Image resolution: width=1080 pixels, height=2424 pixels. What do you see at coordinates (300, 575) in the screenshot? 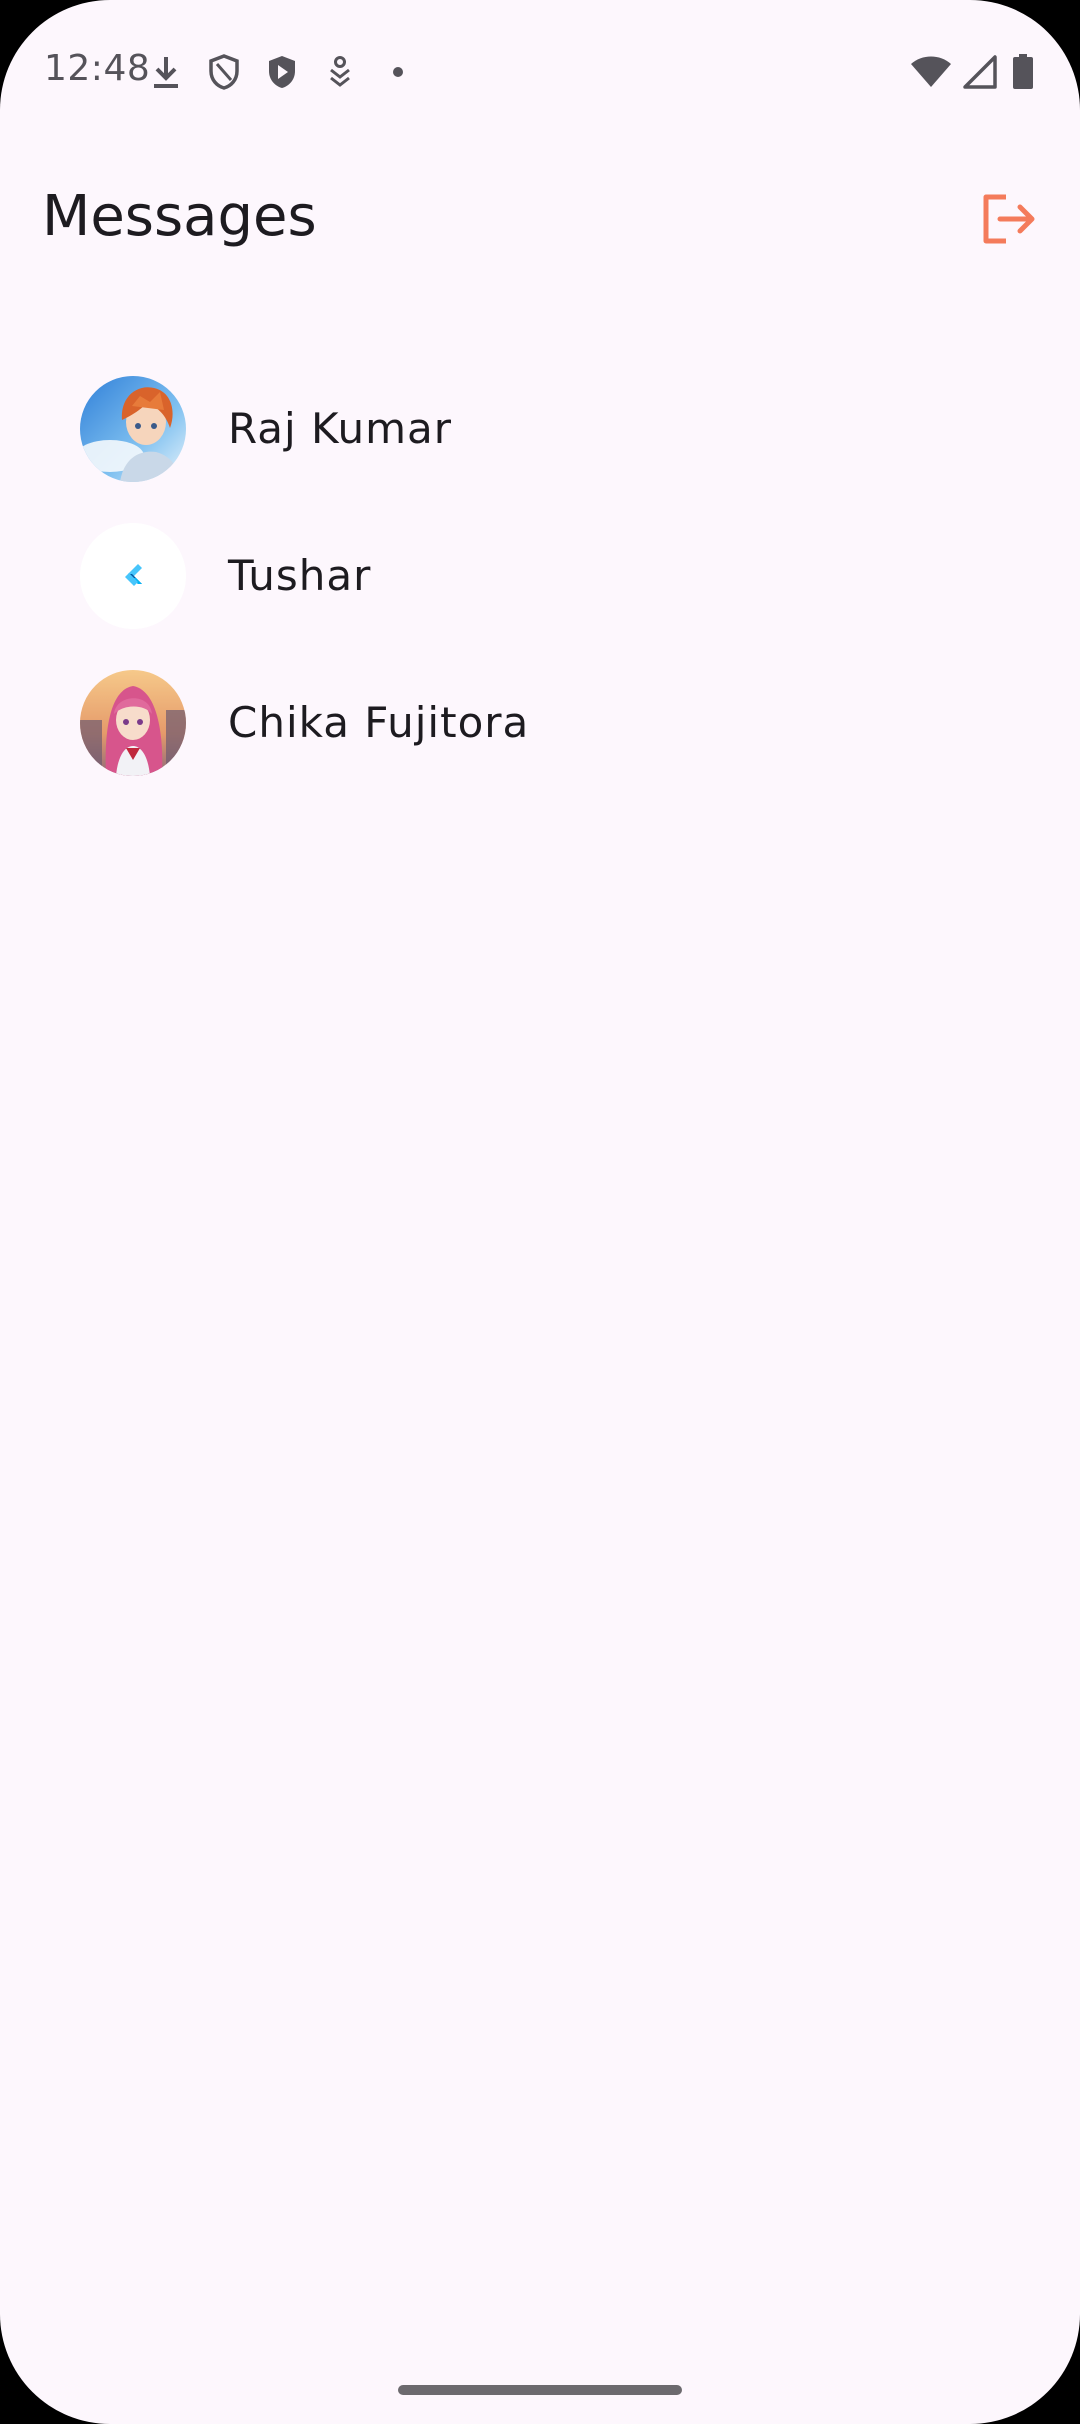
I see `contact-name: Tushar` at bounding box center [300, 575].